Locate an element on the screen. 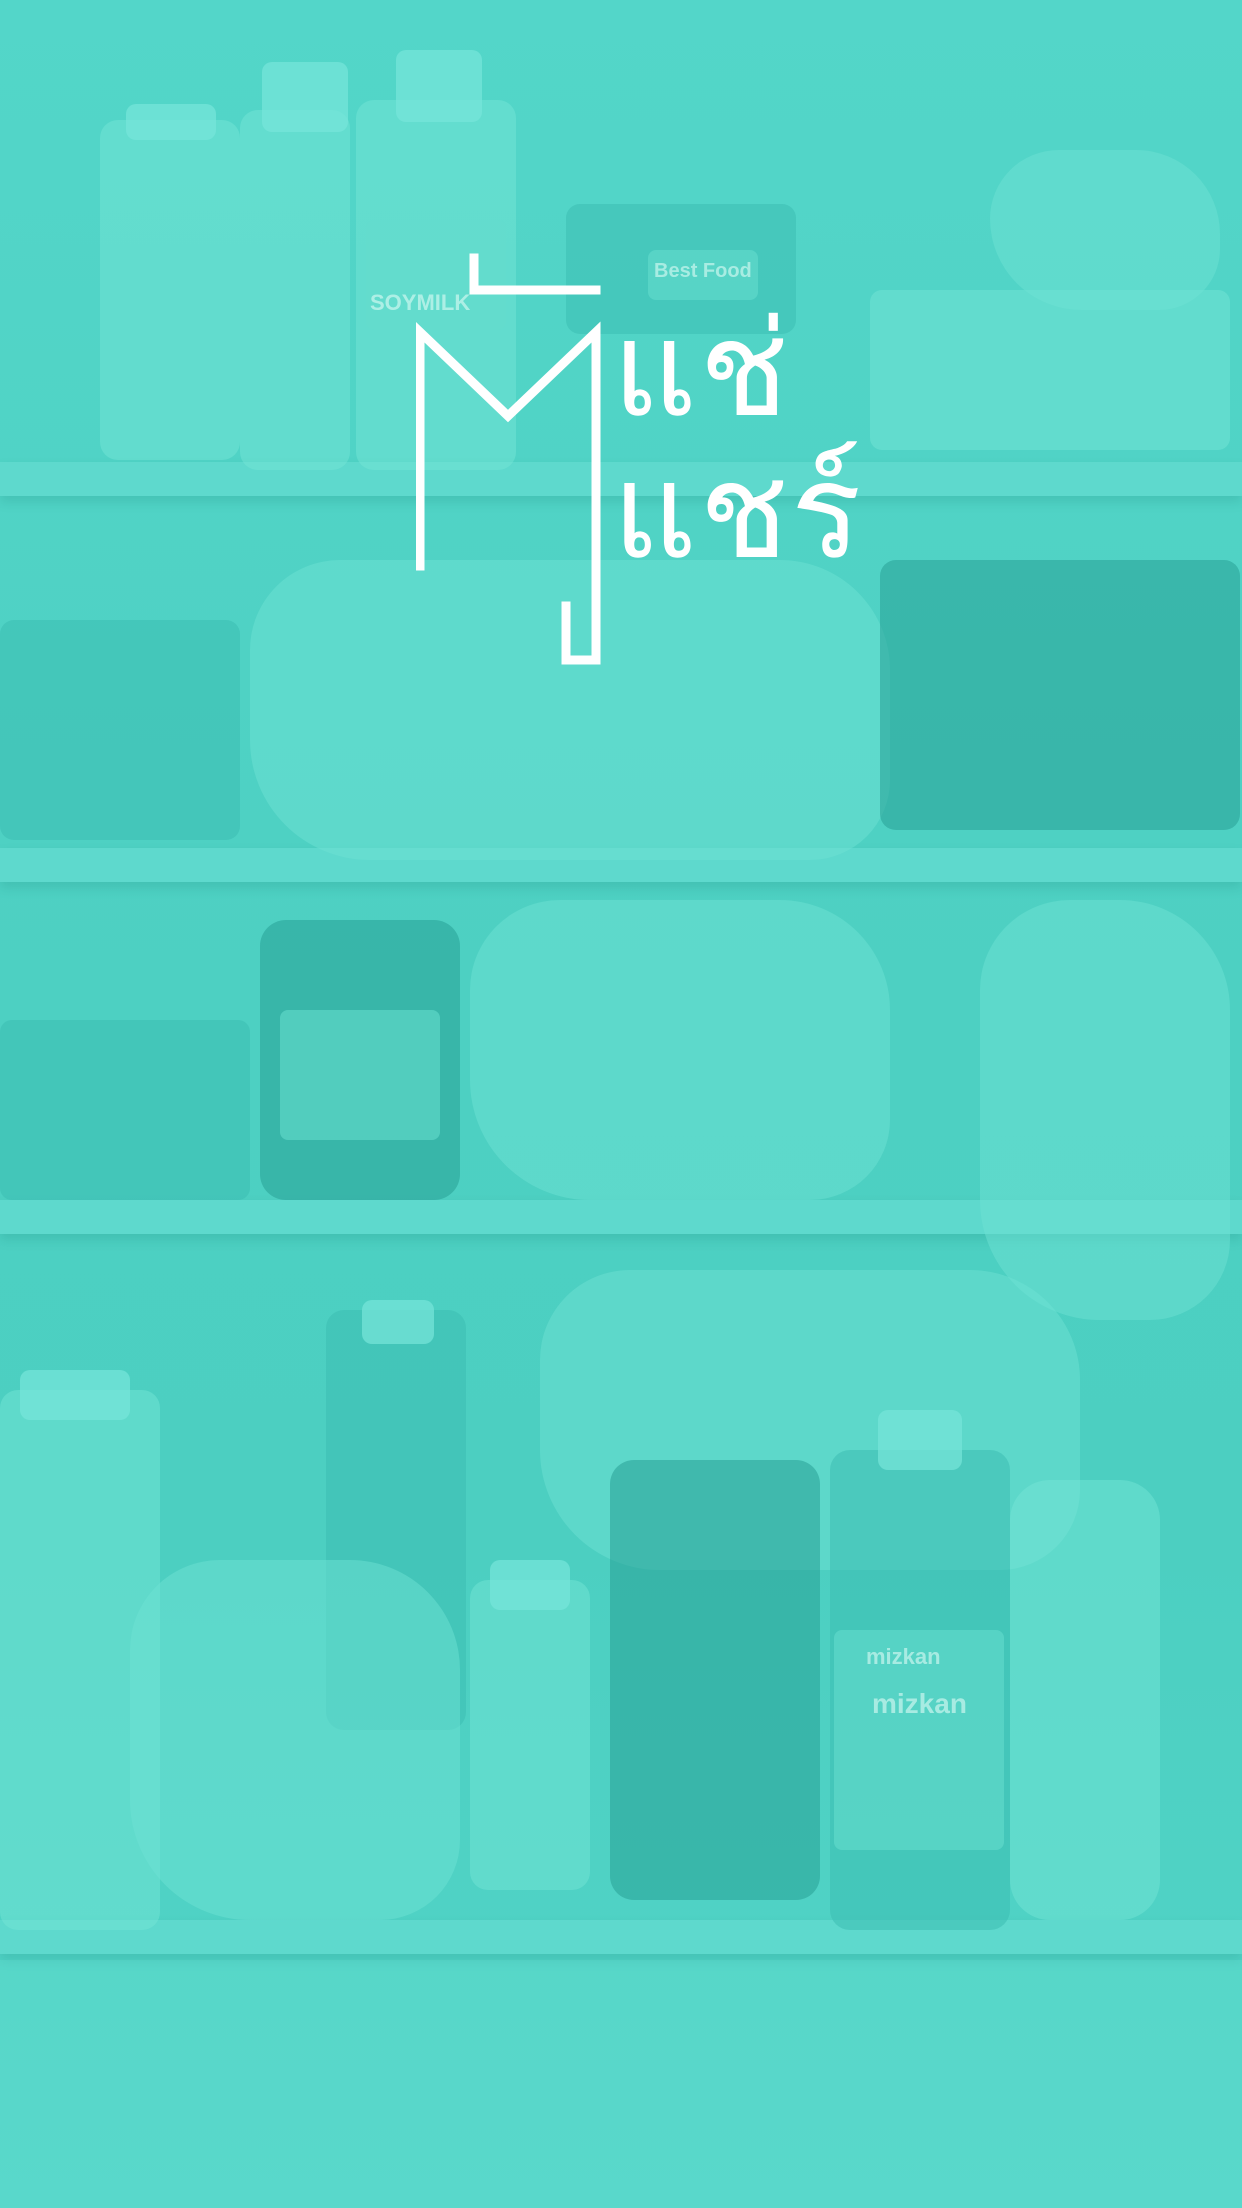 This screenshot has width=1242, height=2208. app-logo: แช่ แชร์ is located at coordinates (639, 460).